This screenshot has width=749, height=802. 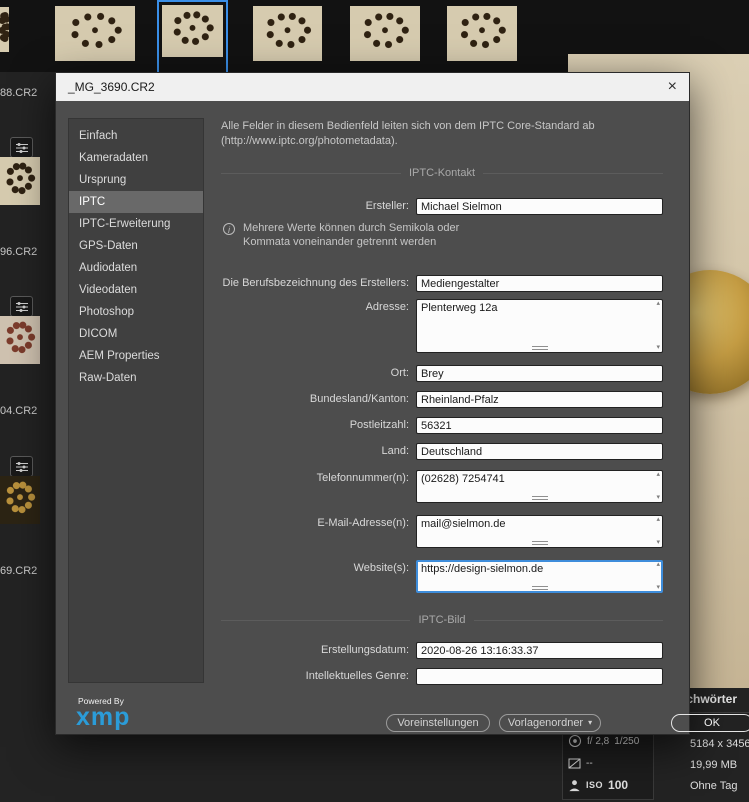 What do you see at coordinates (539, 576) in the screenshot?
I see `website-textarea-wrap: https://design-sielmon.de ▴ ▾` at bounding box center [539, 576].